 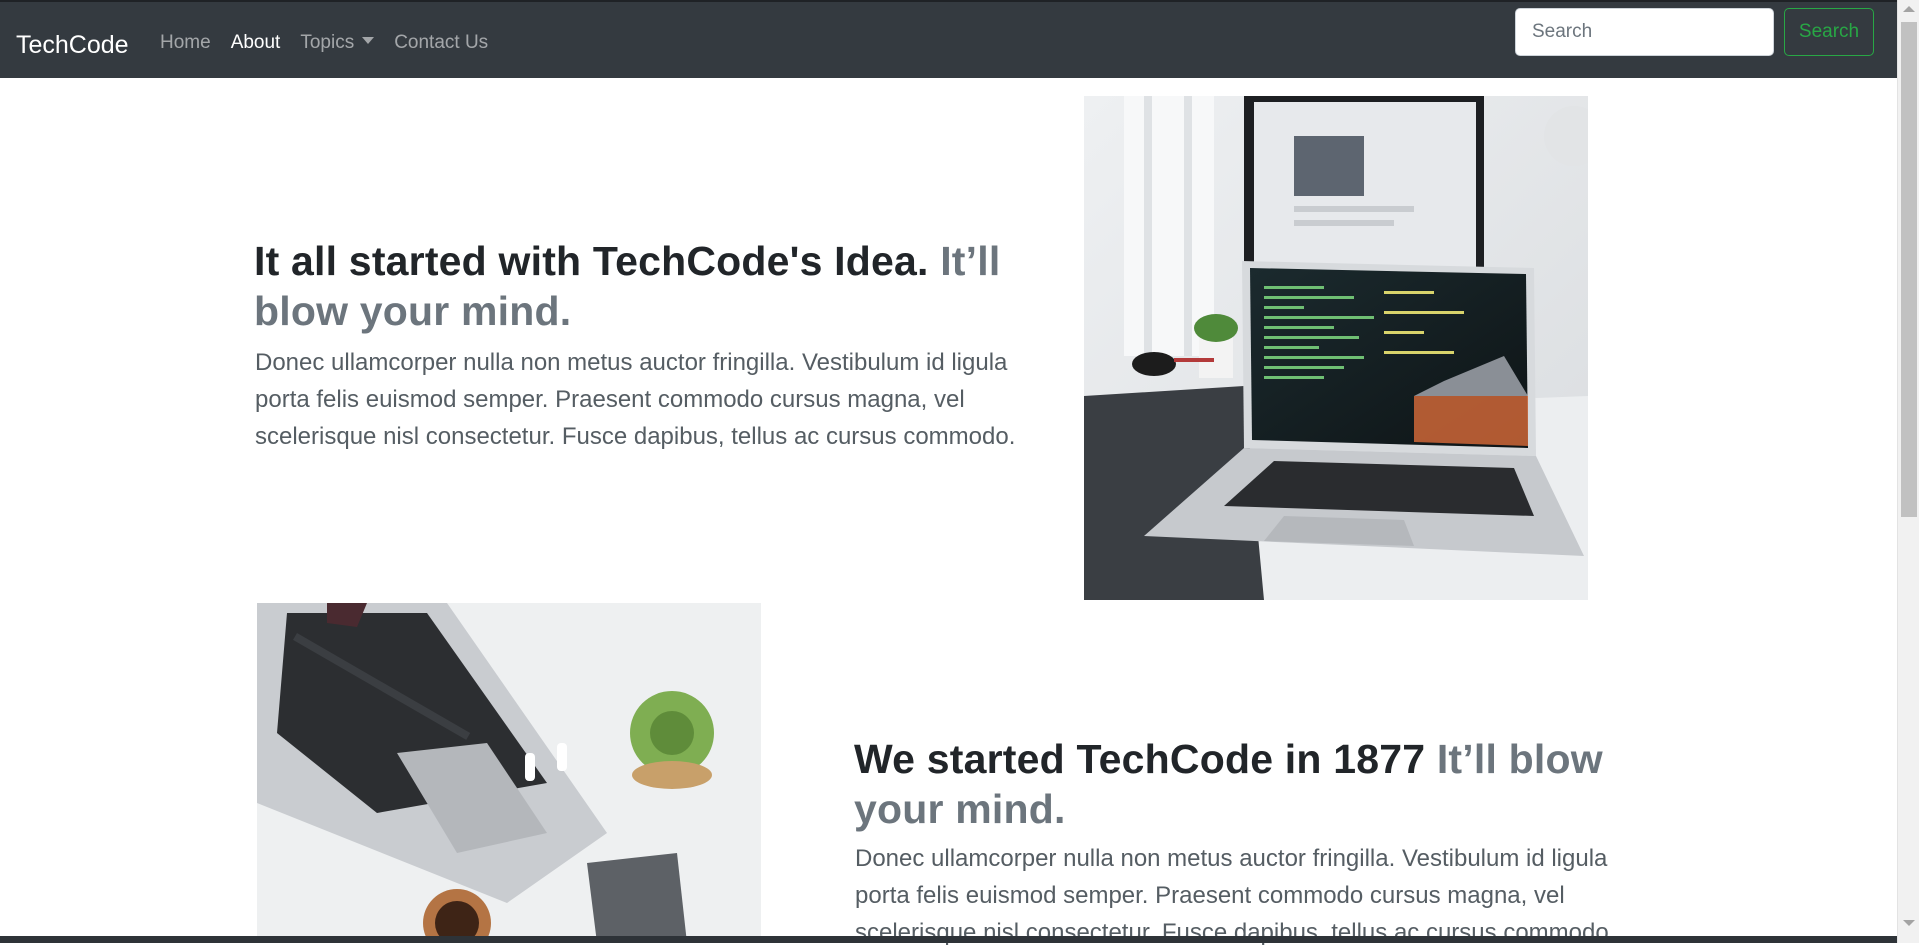 I want to click on search-form: Search, so click(x=1694, y=32).